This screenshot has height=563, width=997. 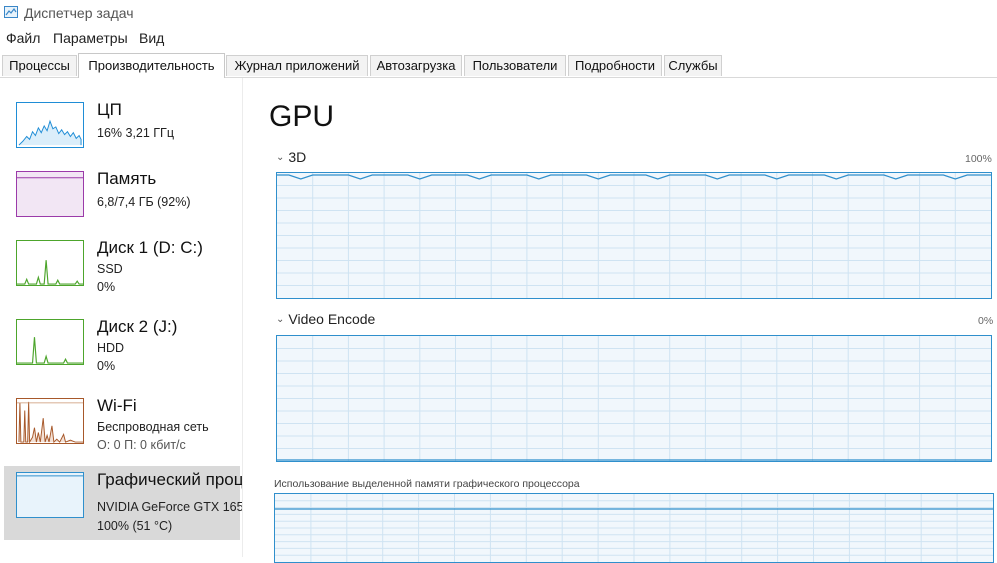 What do you see at coordinates (50, 194) in the screenshot?
I see `memory-thumbnail-graph` at bounding box center [50, 194].